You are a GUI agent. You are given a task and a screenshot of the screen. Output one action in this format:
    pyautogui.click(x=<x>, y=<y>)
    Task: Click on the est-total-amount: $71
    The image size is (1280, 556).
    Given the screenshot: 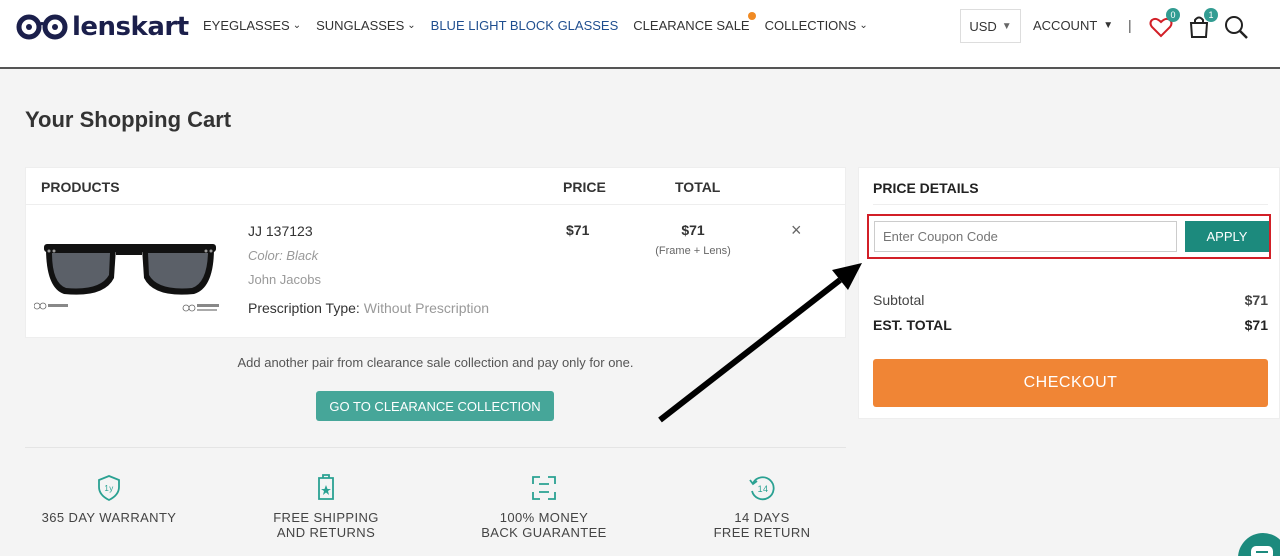 What is the action you would take?
    pyautogui.click(x=1256, y=325)
    